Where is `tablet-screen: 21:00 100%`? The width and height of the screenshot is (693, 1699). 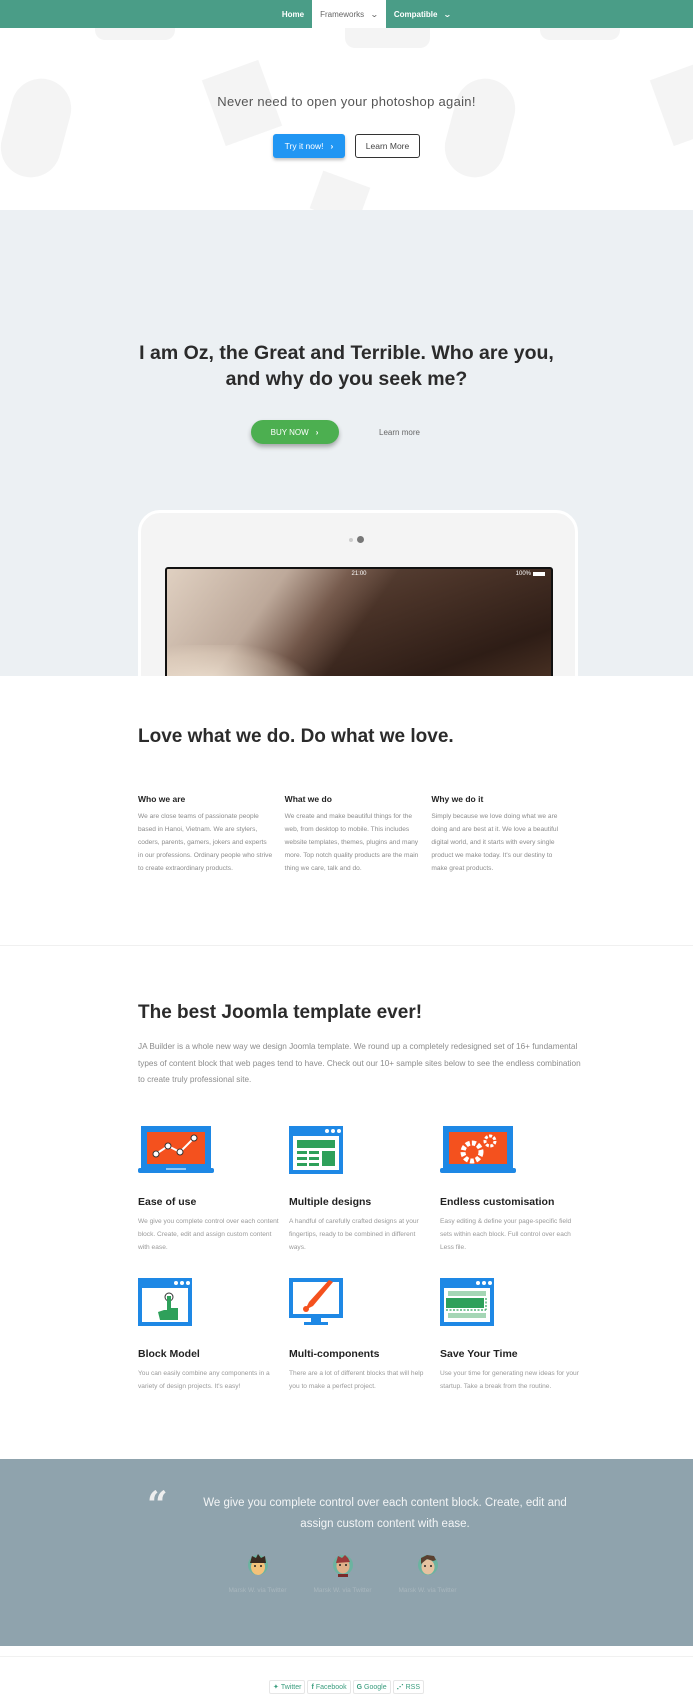
tablet-screen: 21:00 100% is located at coordinates (359, 621).